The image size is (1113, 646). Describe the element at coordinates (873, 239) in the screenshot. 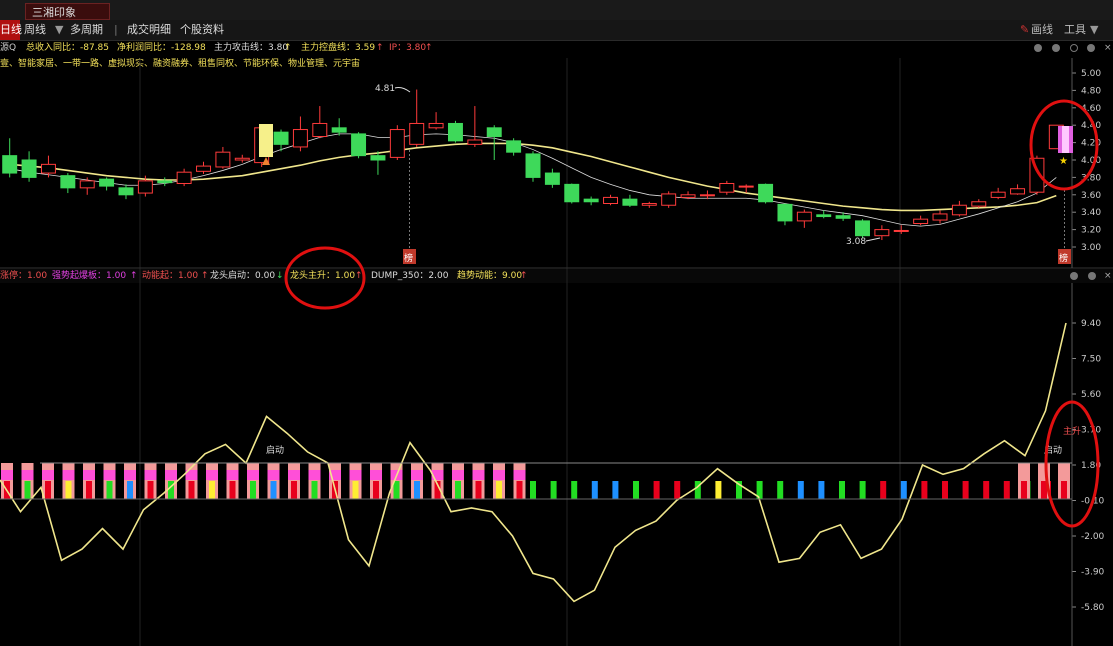

I see `low-arrow` at that location.